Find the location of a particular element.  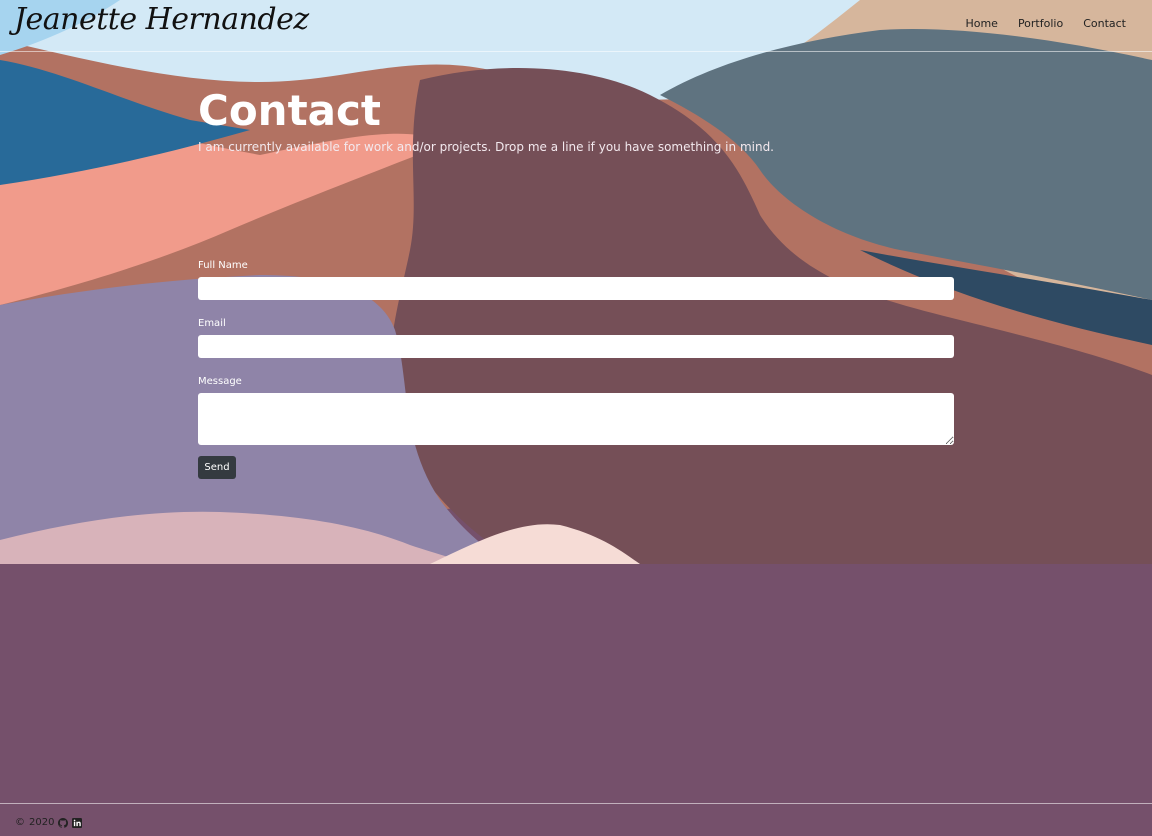

footer-content: © 2020 is located at coordinates (49, 822).